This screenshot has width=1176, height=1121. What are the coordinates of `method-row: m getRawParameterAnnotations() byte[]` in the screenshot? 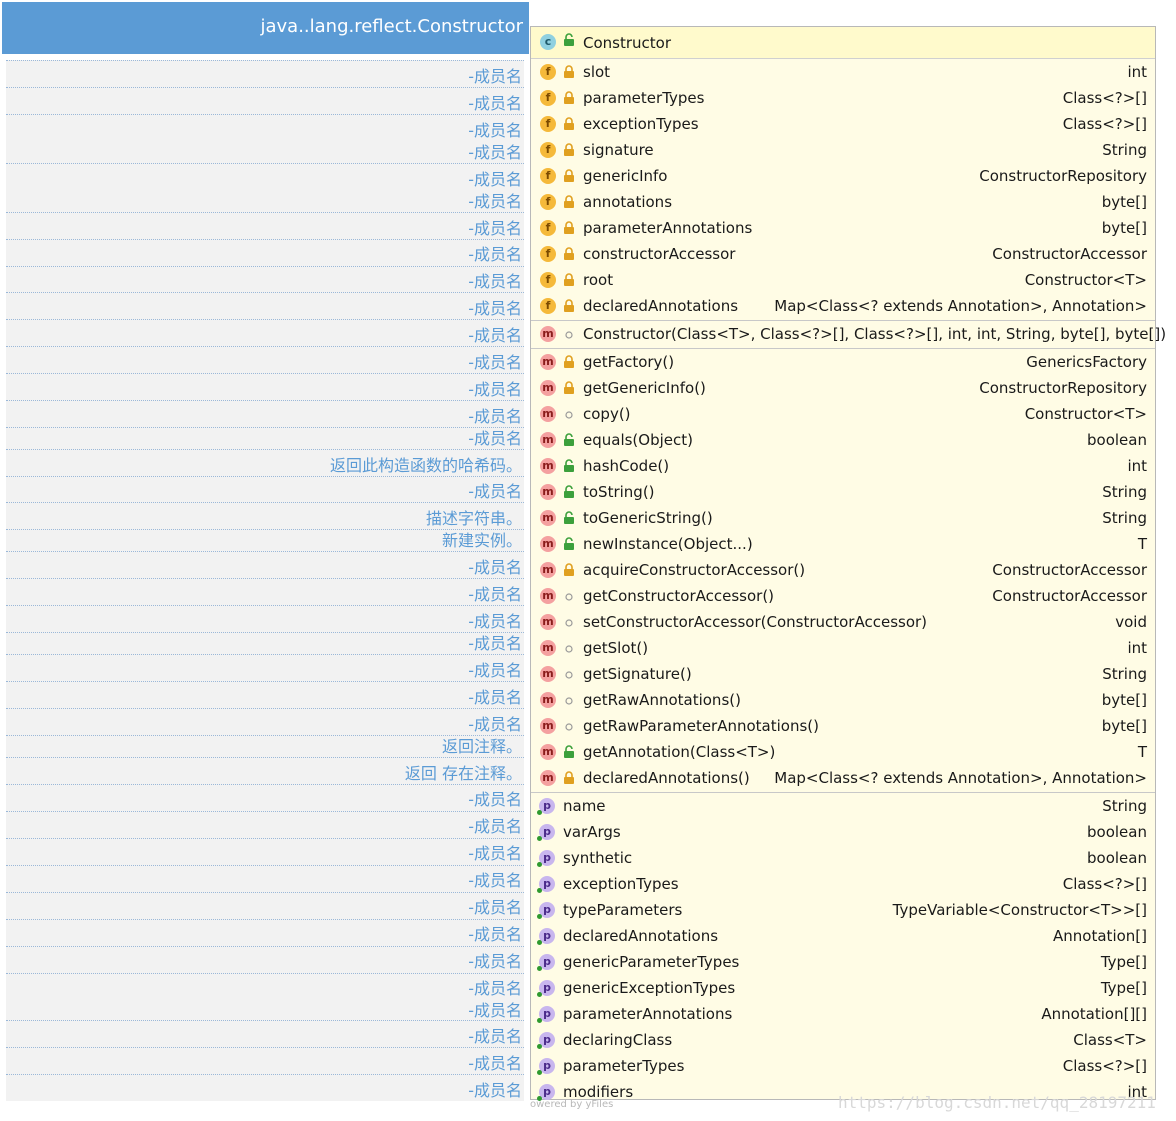 It's located at (843, 726).